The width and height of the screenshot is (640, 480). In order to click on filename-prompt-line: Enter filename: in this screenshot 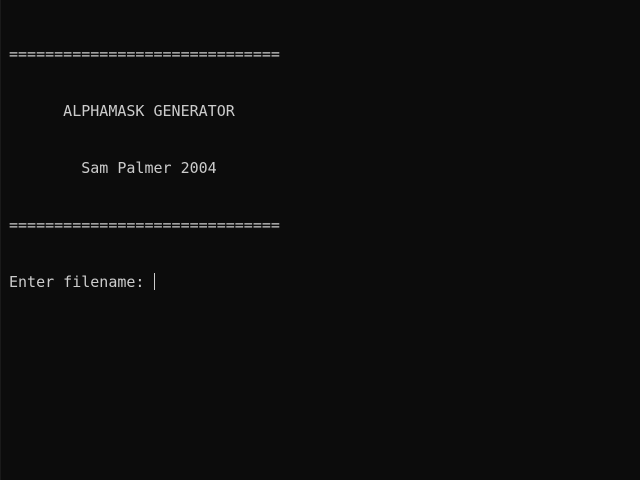, I will do `click(144, 282)`.